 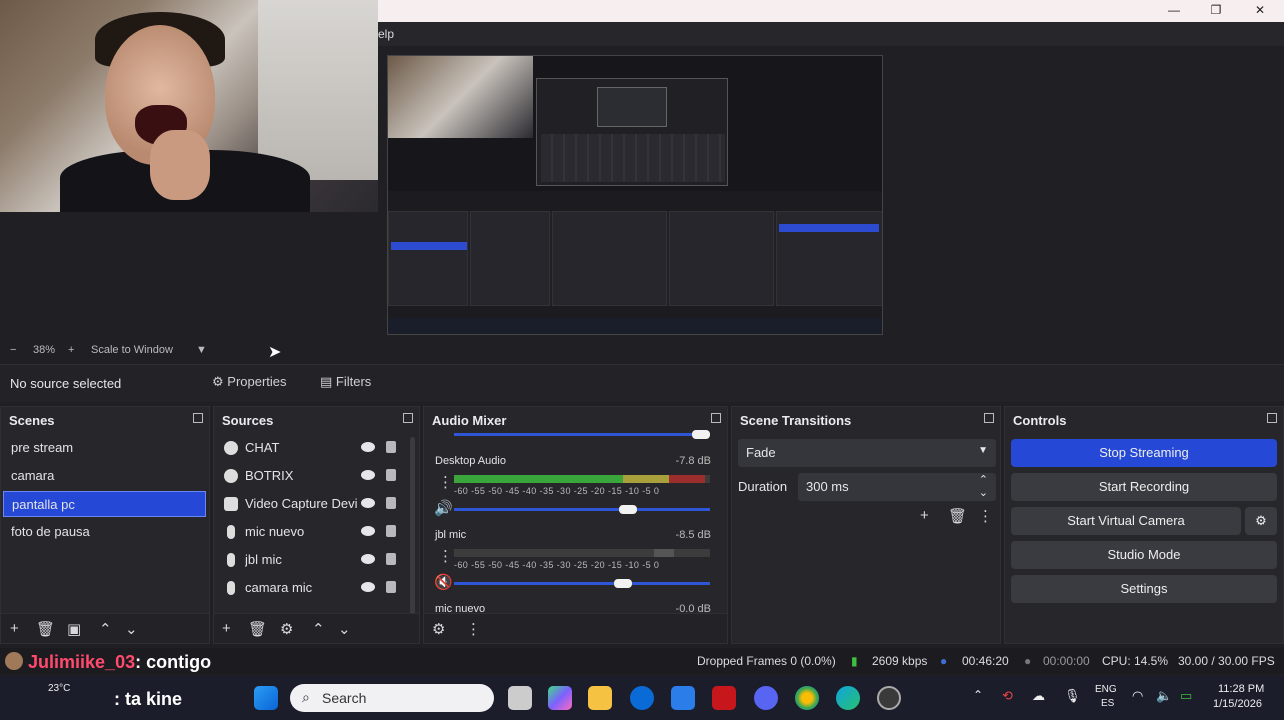 I want to click on duration-input: 300 ms ⌃ ⌄, so click(x=897, y=487).